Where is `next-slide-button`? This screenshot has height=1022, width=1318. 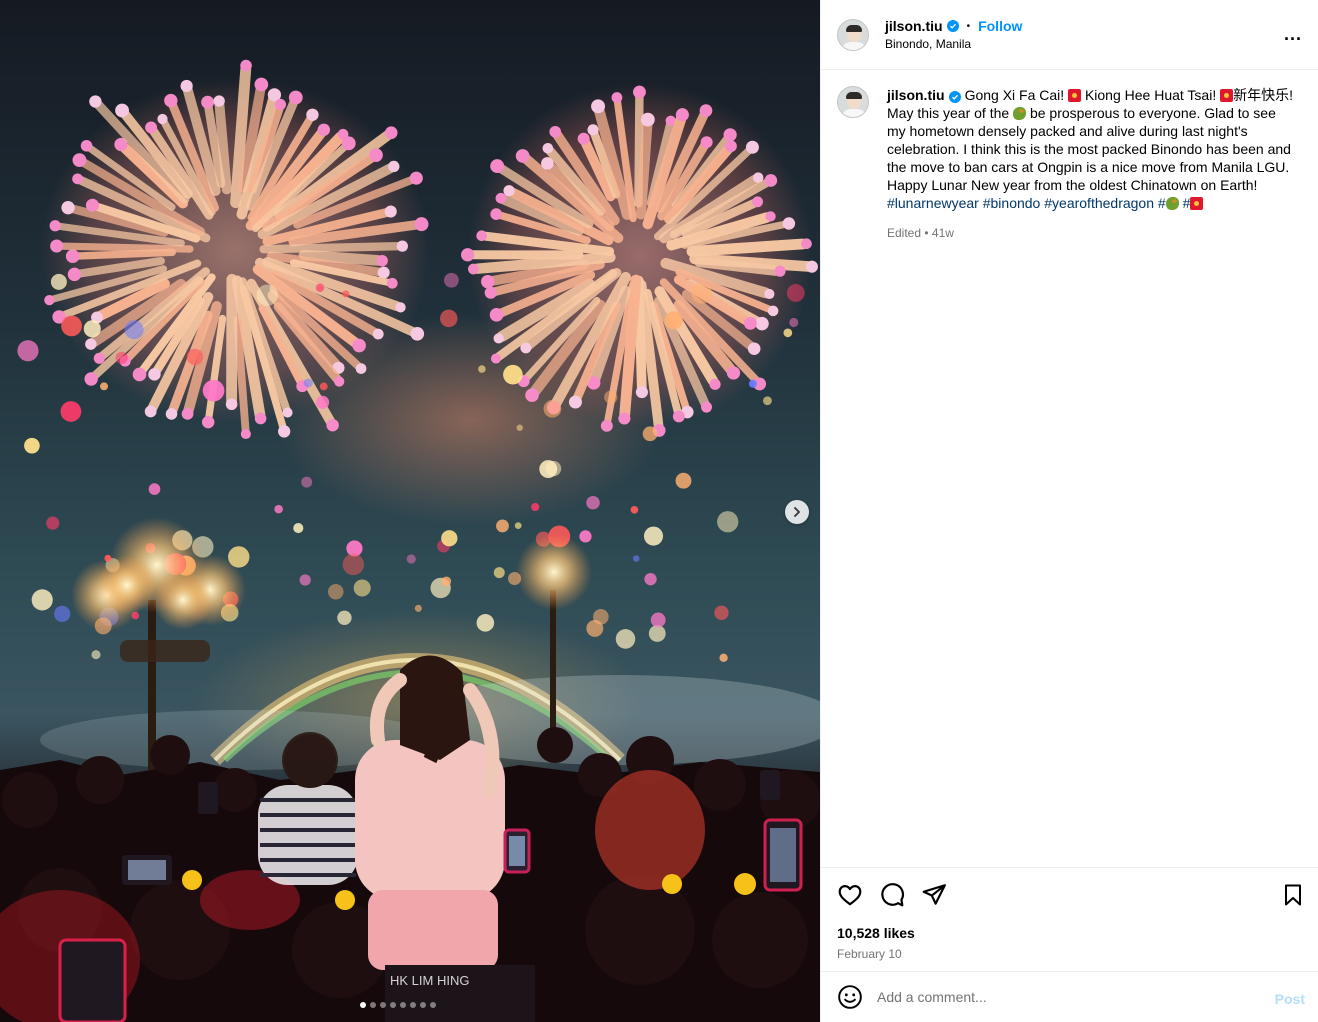 next-slide-button is located at coordinates (797, 512).